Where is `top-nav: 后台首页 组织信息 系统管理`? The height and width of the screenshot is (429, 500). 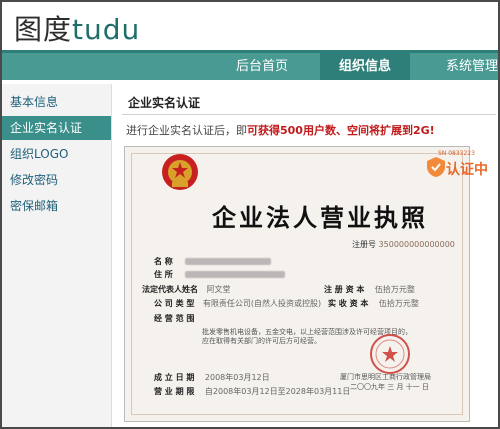 top-nav: 后台首页 组织信息 系统管理 is located at coordinates (250, 65).